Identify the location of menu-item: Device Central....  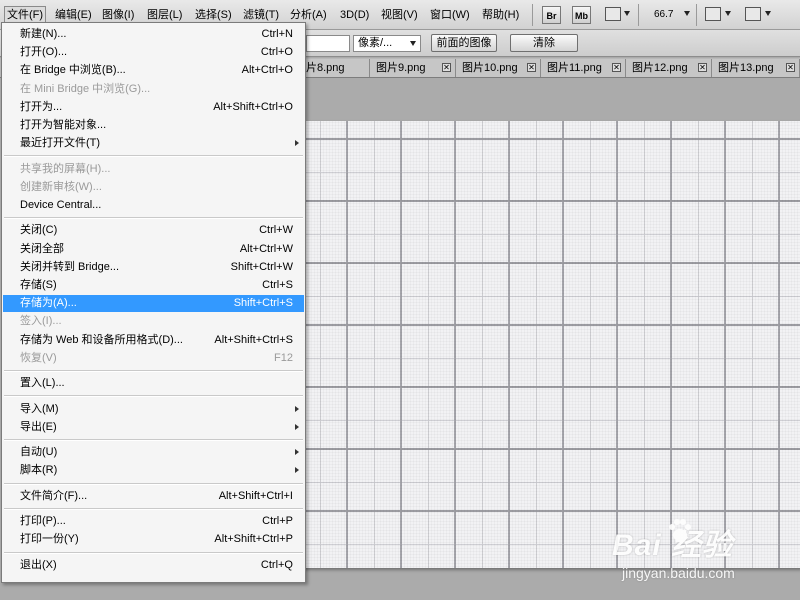
(153, 205).